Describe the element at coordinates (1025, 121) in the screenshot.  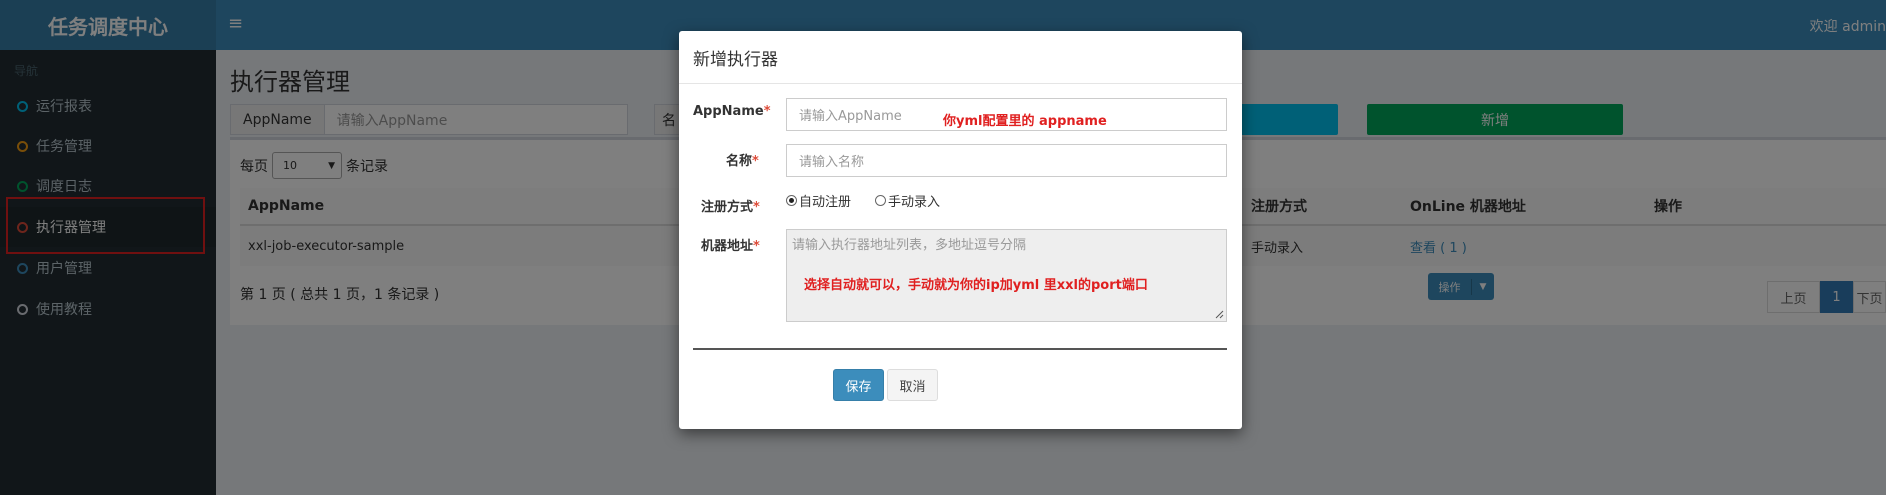
I see `appname-annotation: 你yml配置里的 appname` at that location.